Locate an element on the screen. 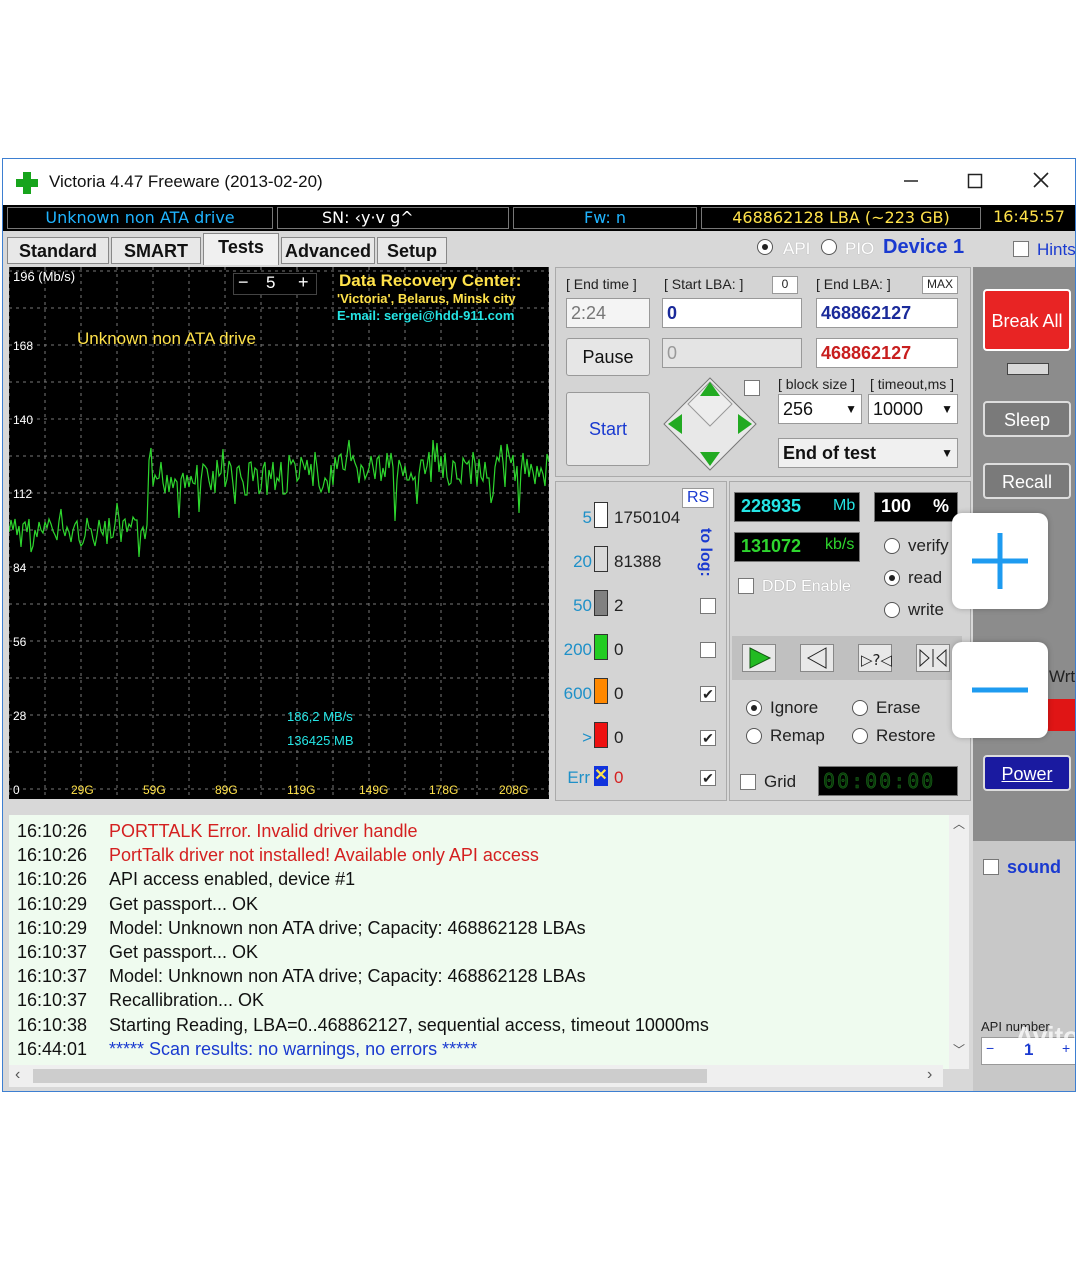 Image resolution: width=1080 pixels, height=1264 pixels. end-action-select: End of test ▼ is located at coordinates (868, 453).